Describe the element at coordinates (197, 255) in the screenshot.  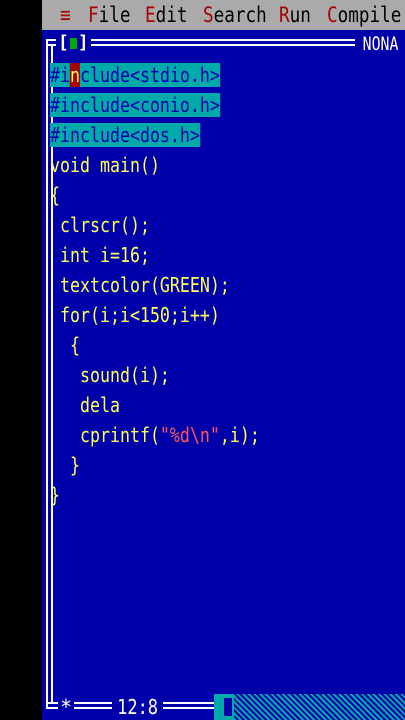
I see `code-line-7: int i=16;` at that location.